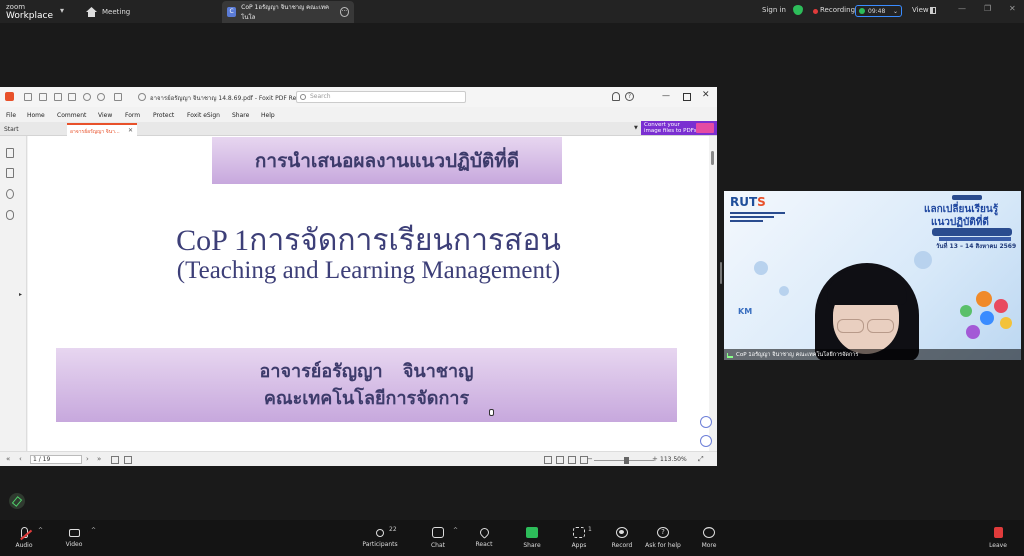  I want to click on convert-images-promo: Convert your image files to PDFs, so click(679, 128).